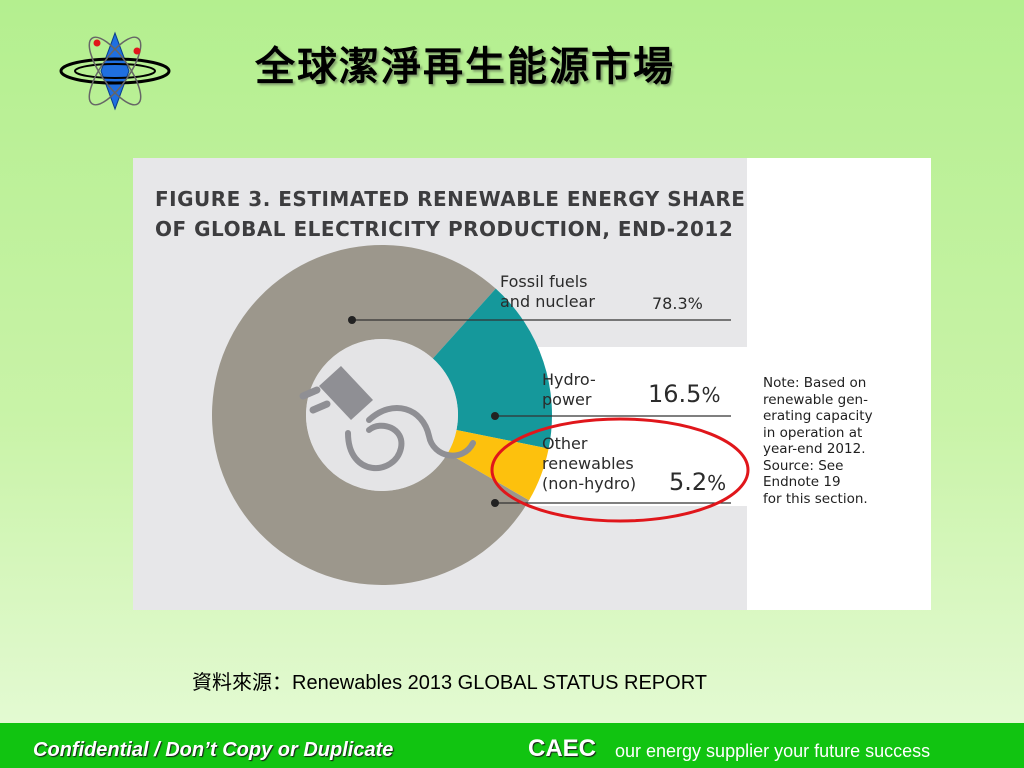 This screenshot has height=768, width=1024. I want to click on value-hydro: 16.5%, so click(684, 394).